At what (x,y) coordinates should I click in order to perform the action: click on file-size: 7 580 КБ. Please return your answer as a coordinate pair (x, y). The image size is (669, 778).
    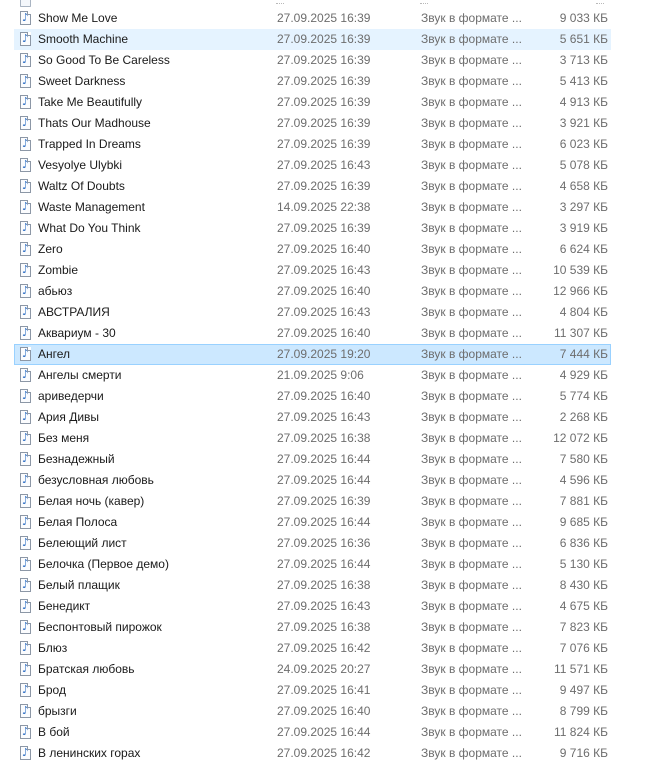
    Looking at the image, I should click on (583, 459).